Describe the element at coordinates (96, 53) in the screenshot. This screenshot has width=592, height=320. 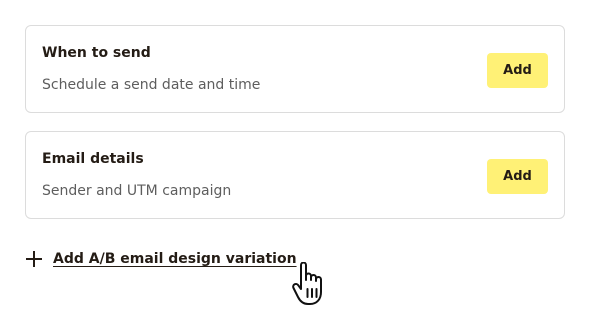
I see `card-title: When to send` at that location.